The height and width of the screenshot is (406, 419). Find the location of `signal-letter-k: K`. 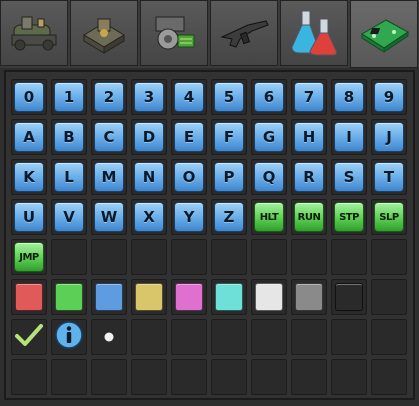

signal-letter-k: K is located at coordinates (29, 177).